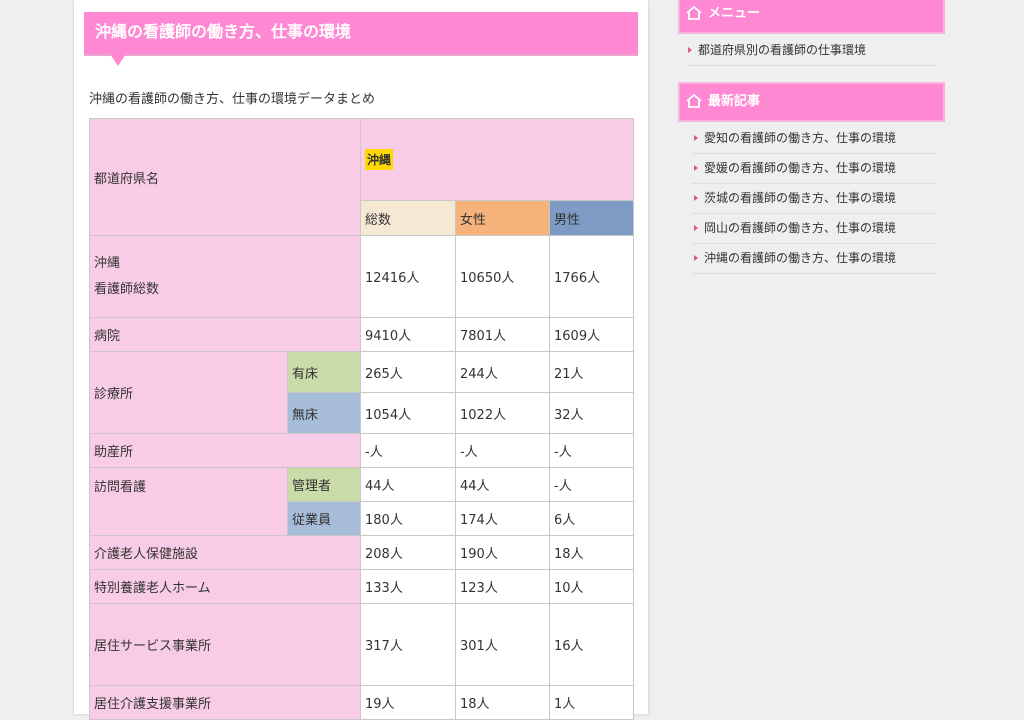  I want to click on cell-care-support-male: 1人, so click(591, 702).